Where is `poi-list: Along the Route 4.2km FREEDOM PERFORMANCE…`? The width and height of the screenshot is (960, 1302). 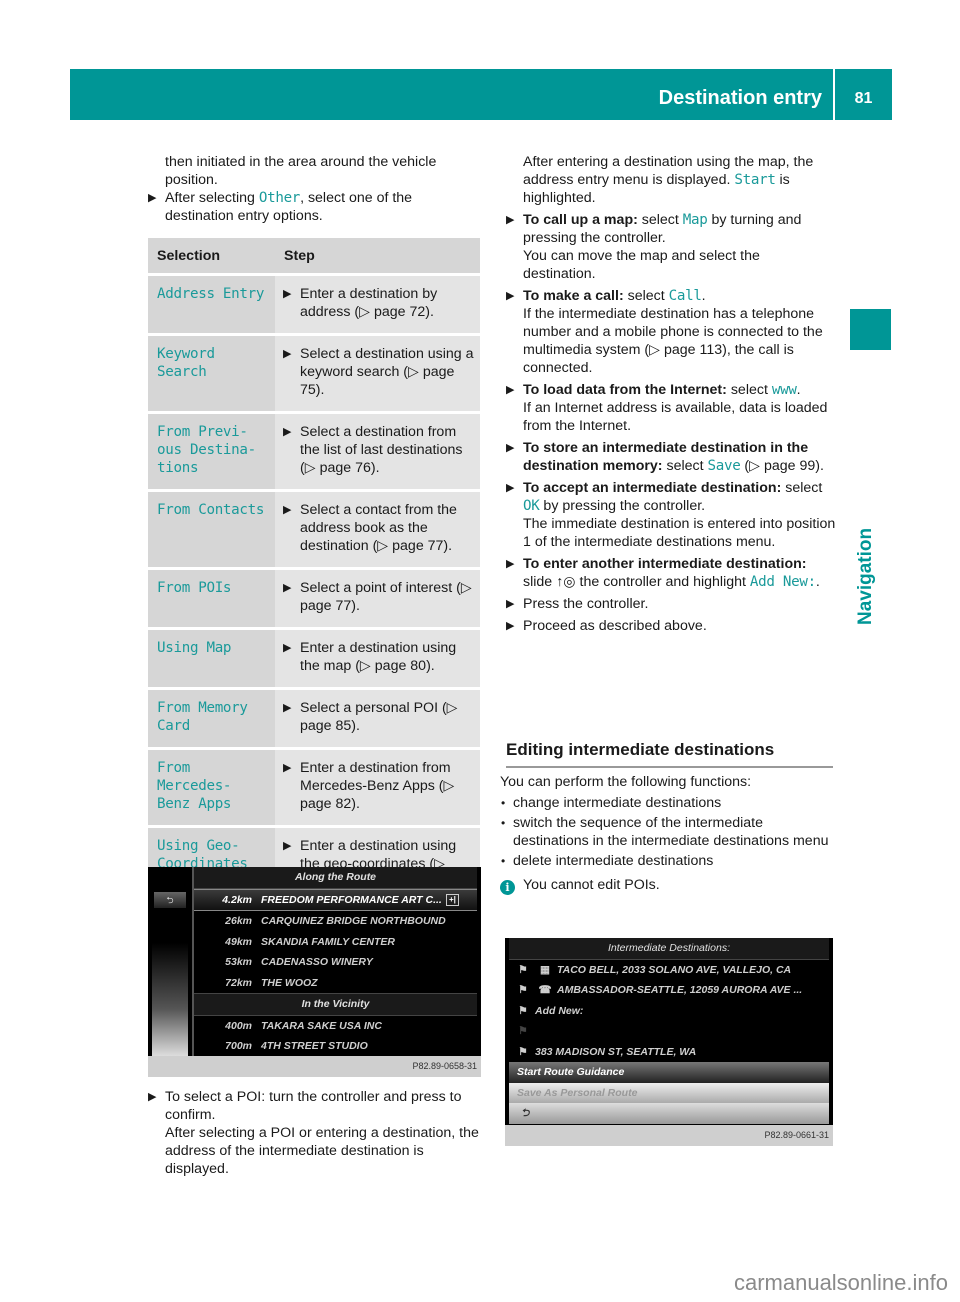 poi-list: Along the Route 4.2km FREEDOM PERFORMANCE… is located at coordinates (334, 961).